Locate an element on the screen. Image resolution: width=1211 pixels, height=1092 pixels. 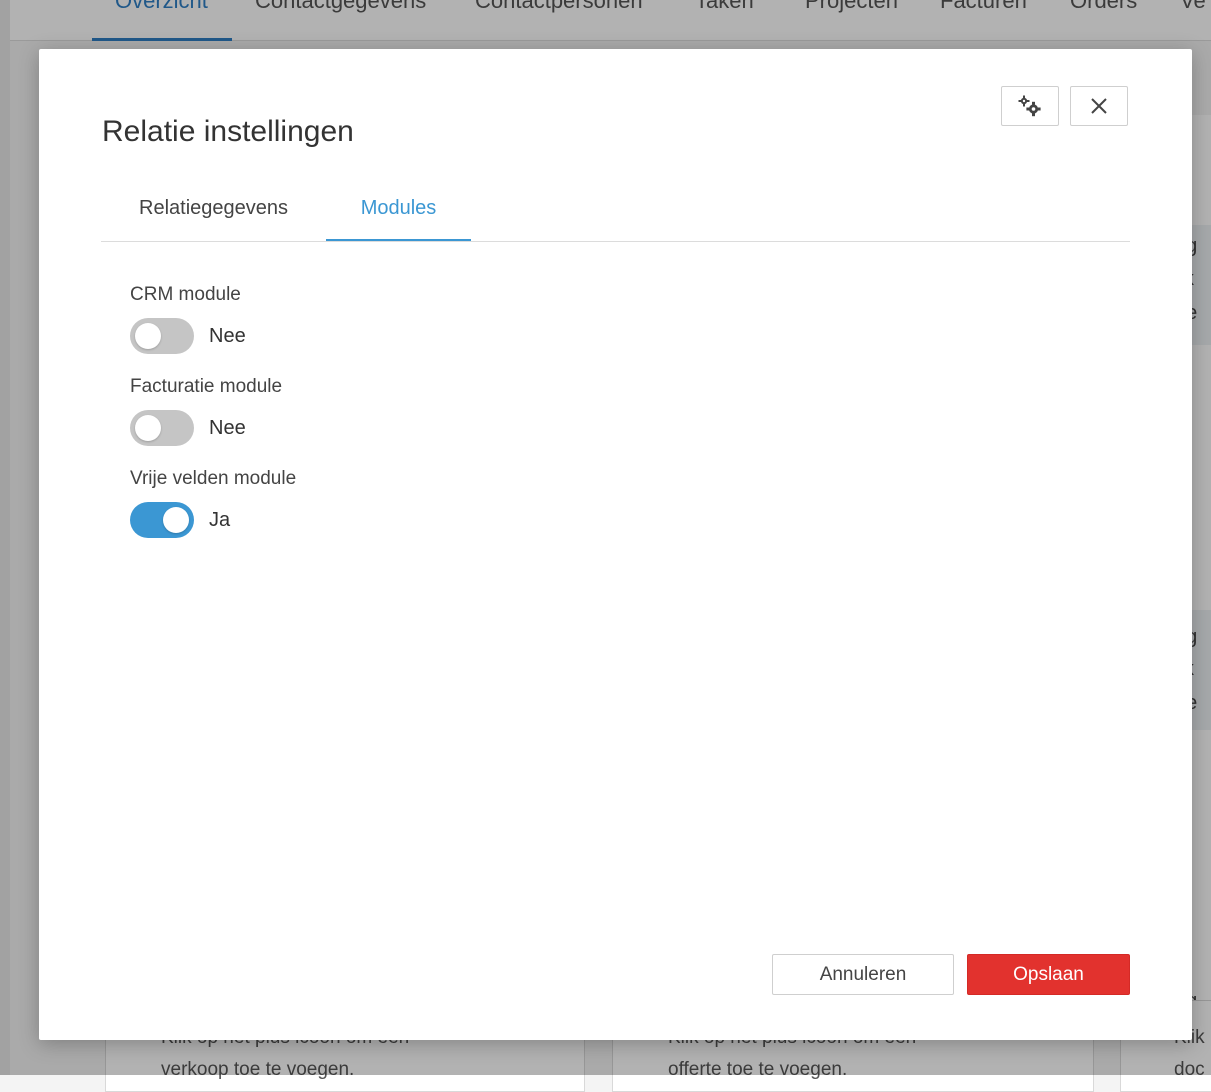
save-button: Opslaan is located at coordinates (1048, 974).